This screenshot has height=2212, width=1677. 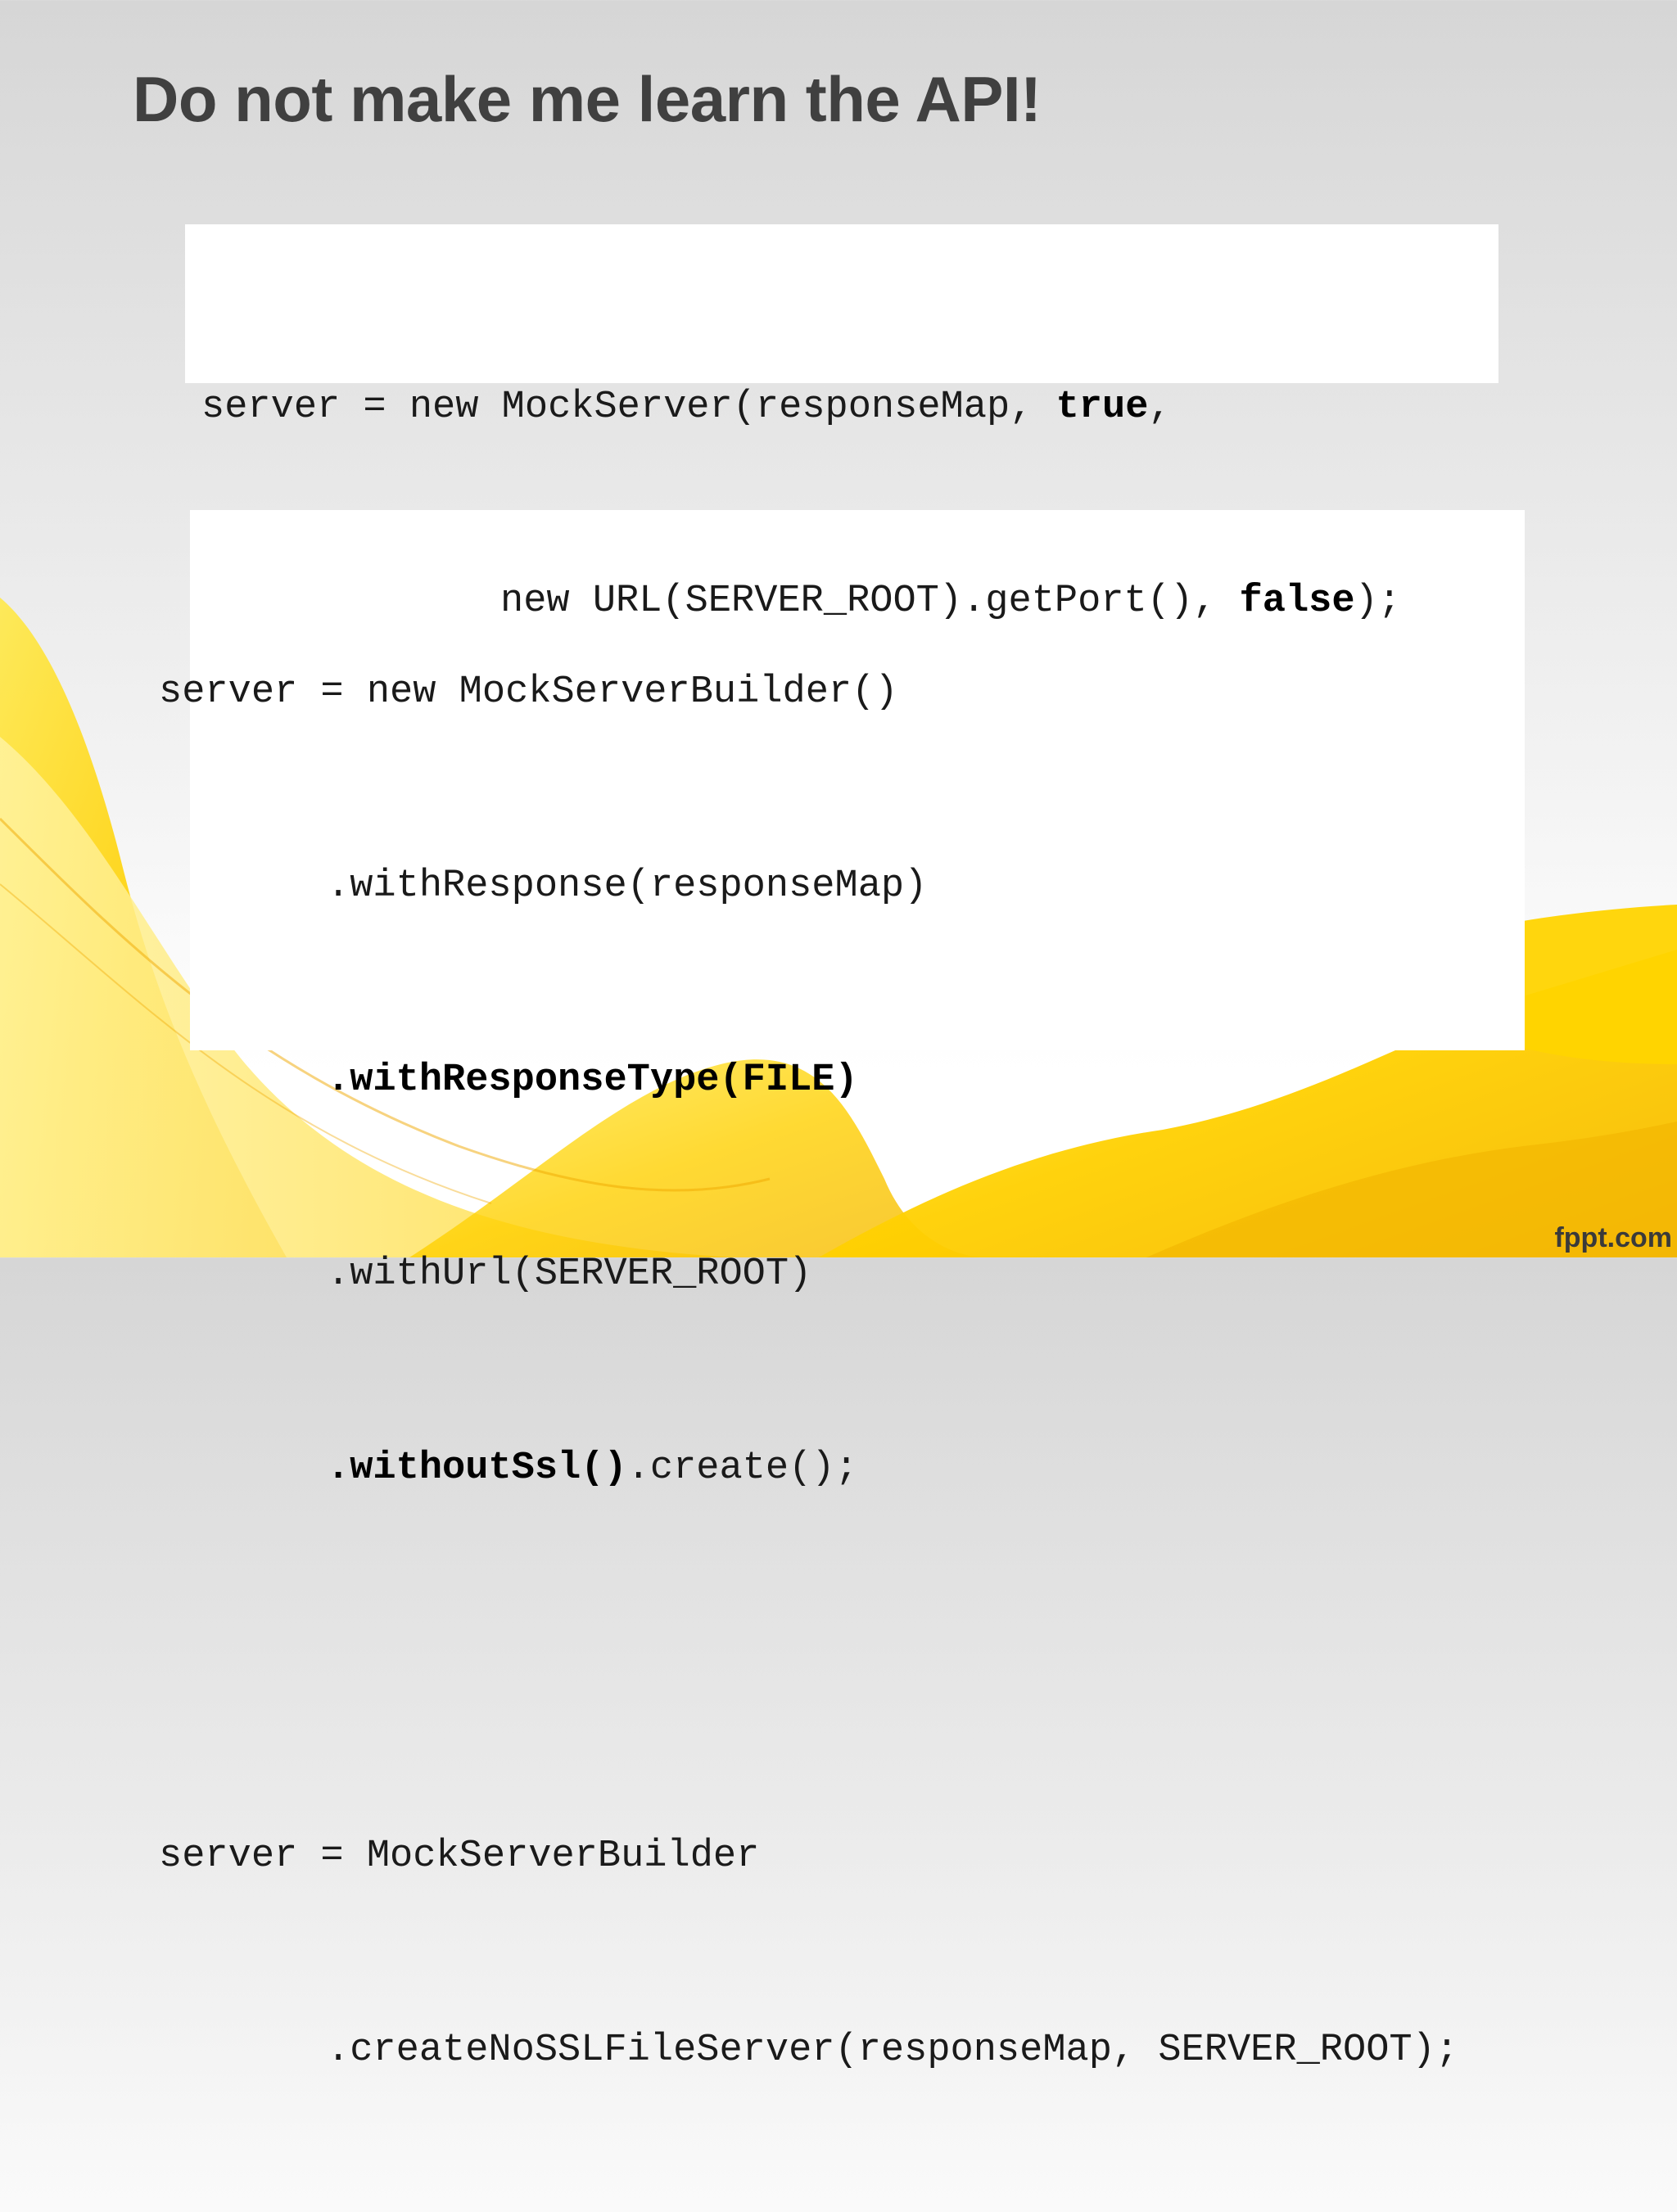 I want to click on code-line: .withResponse(responseMap), so click(x=627, y=886).